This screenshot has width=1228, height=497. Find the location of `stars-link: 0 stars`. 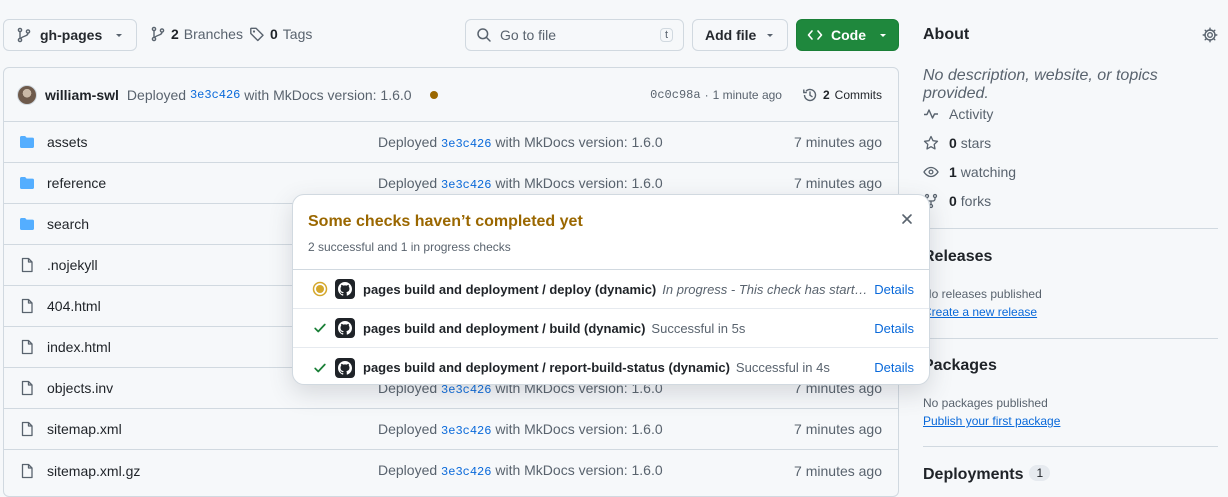

stars-link: 0 stars is located at coordinates (957, 143).